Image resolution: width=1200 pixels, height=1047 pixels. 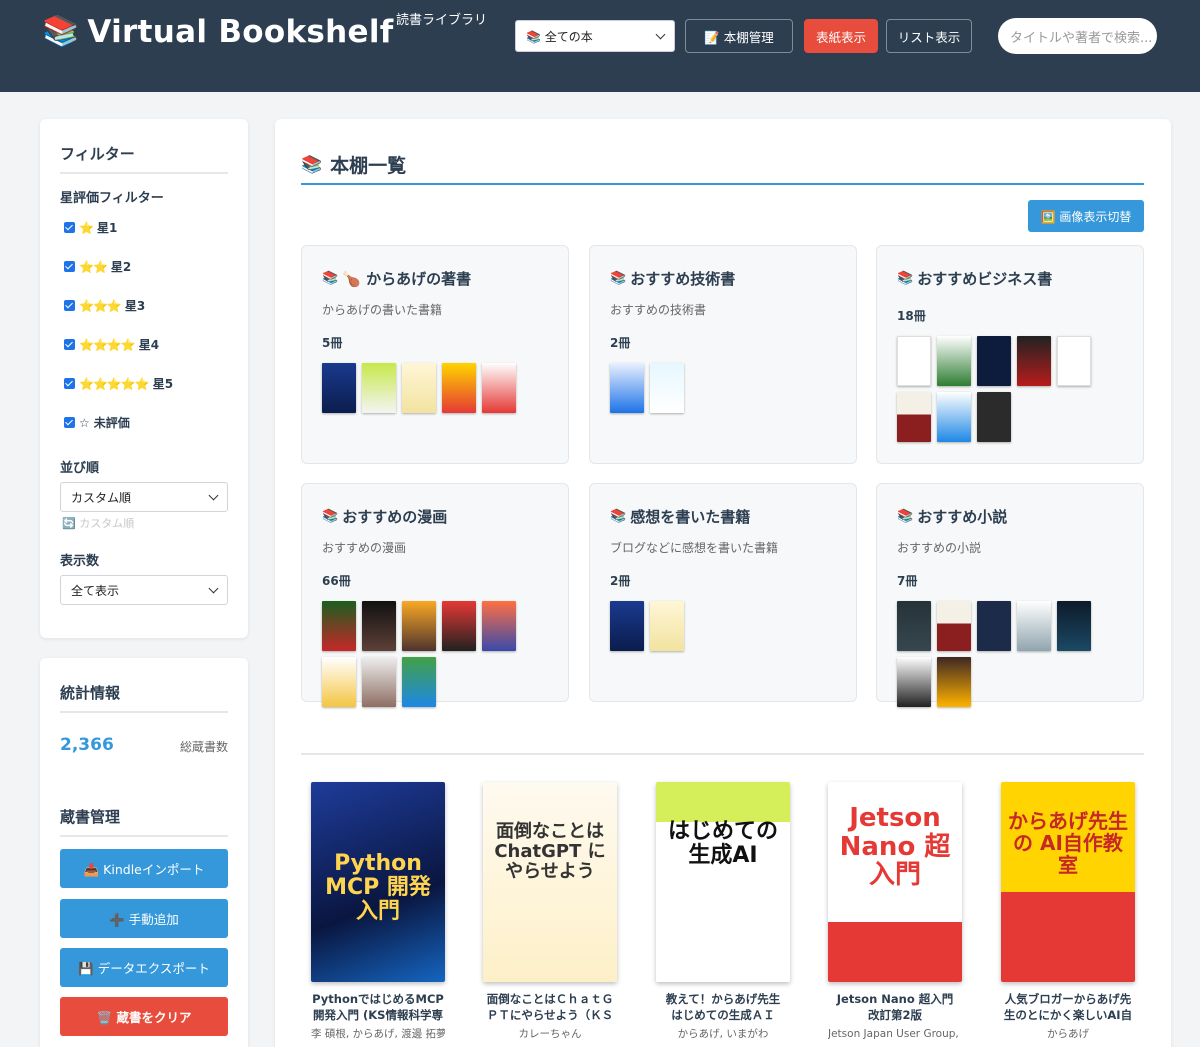 What do you see at coordinates (559, 36) in the screenshot?
I see `book-filter-value: 📚 全ての本` at bounding box center [559, 36].